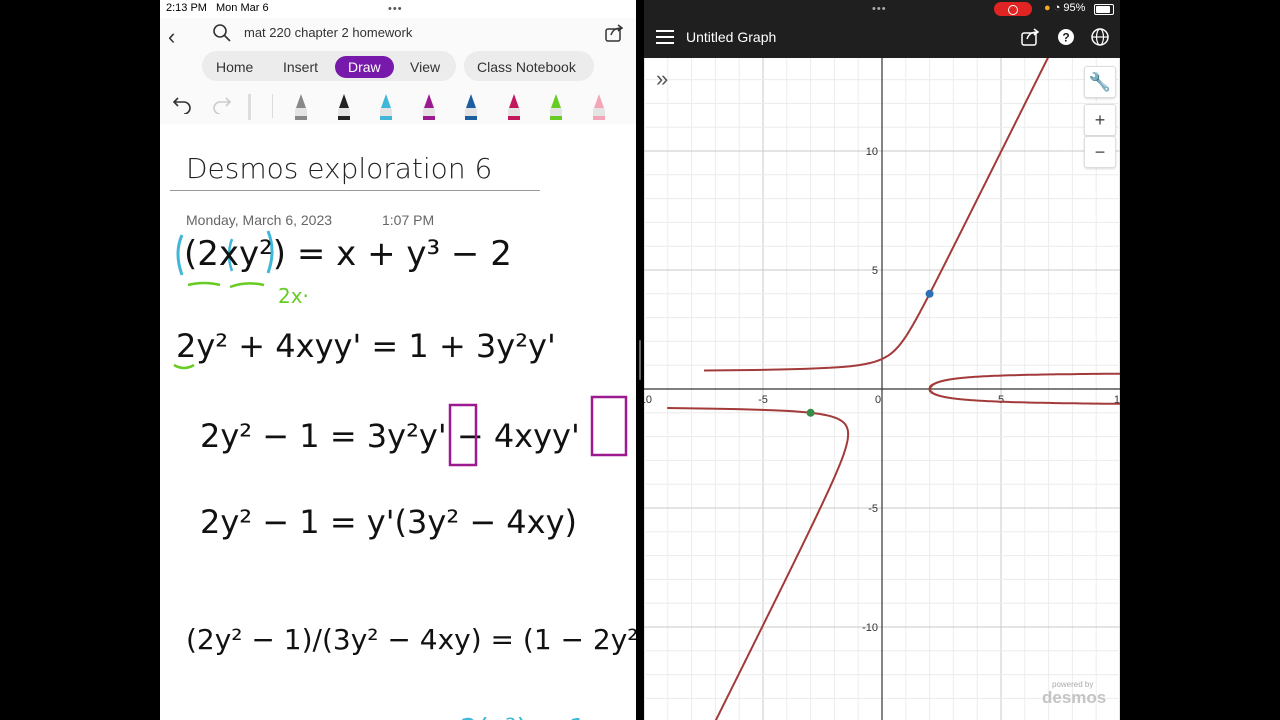 This screenshot has height=720, width=1280. What do you see at coordinates (328, 32) in the screenshot?
I see `search-query: mat 220 chapter 2 homework` at bounding box center [328, 32].